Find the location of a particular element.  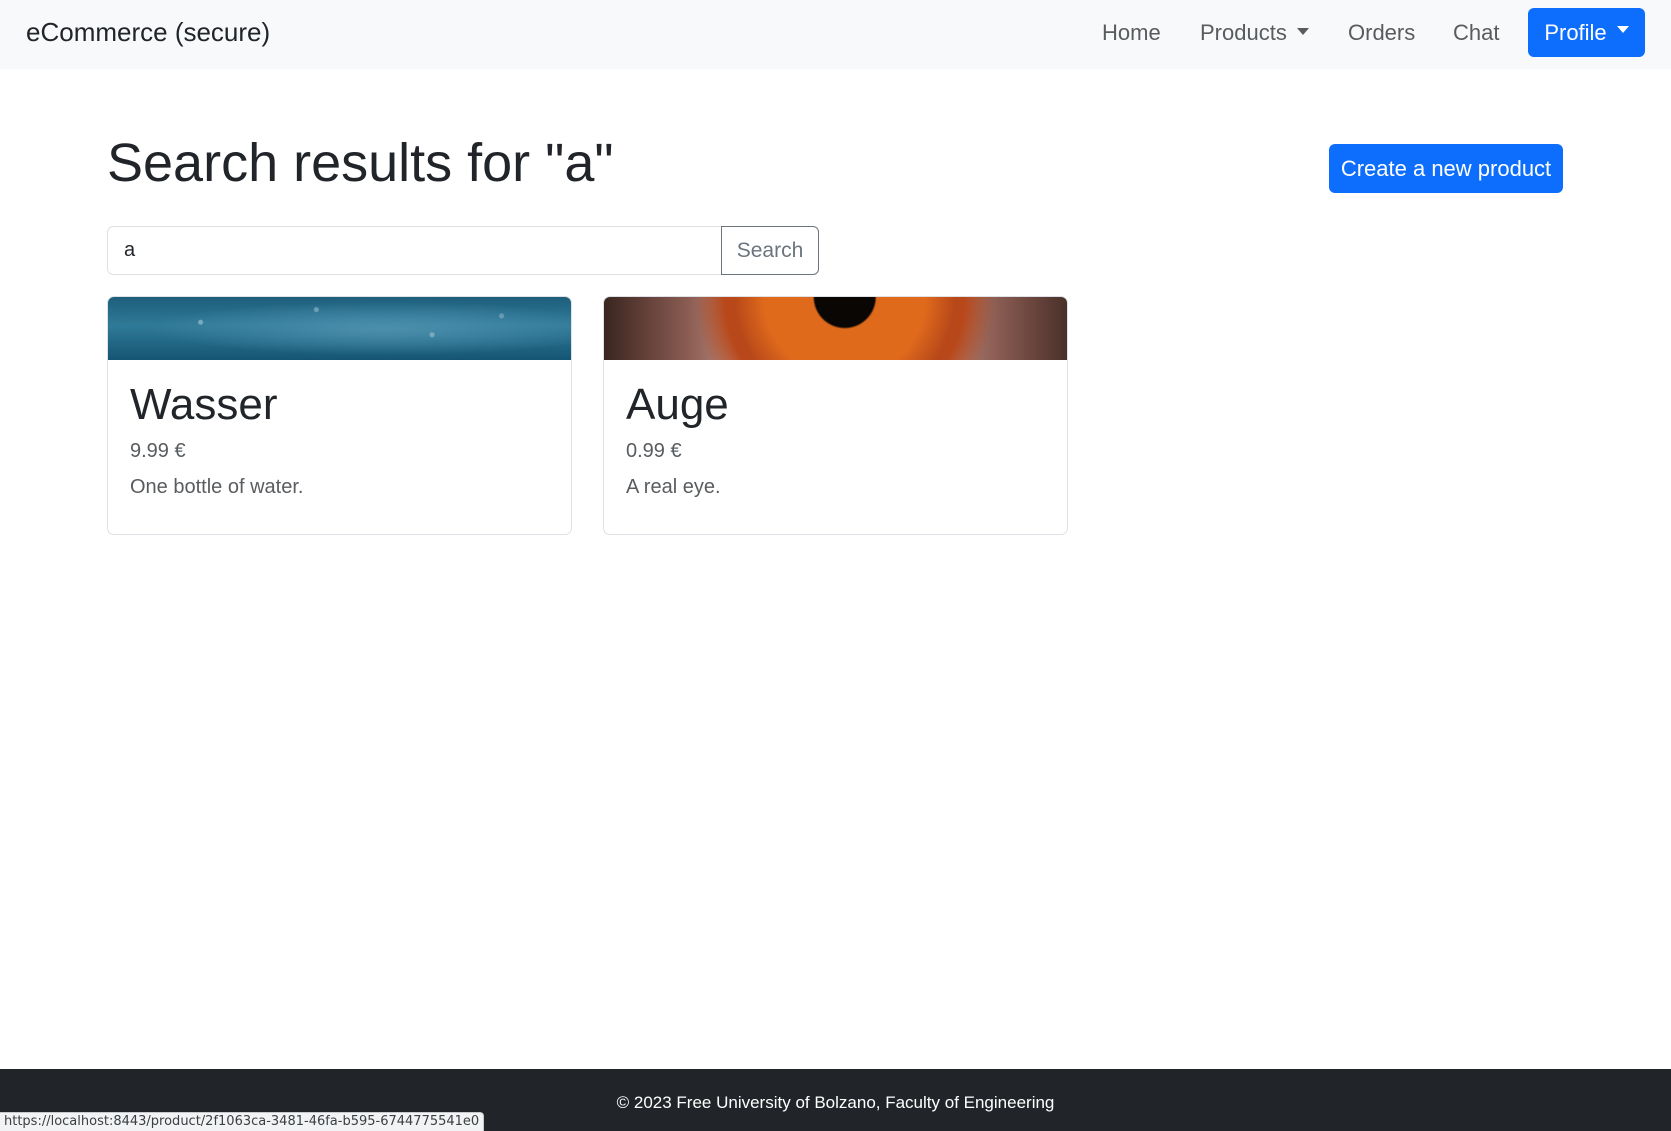

product-price: 0.99 € is located at coordinates (654, 451).